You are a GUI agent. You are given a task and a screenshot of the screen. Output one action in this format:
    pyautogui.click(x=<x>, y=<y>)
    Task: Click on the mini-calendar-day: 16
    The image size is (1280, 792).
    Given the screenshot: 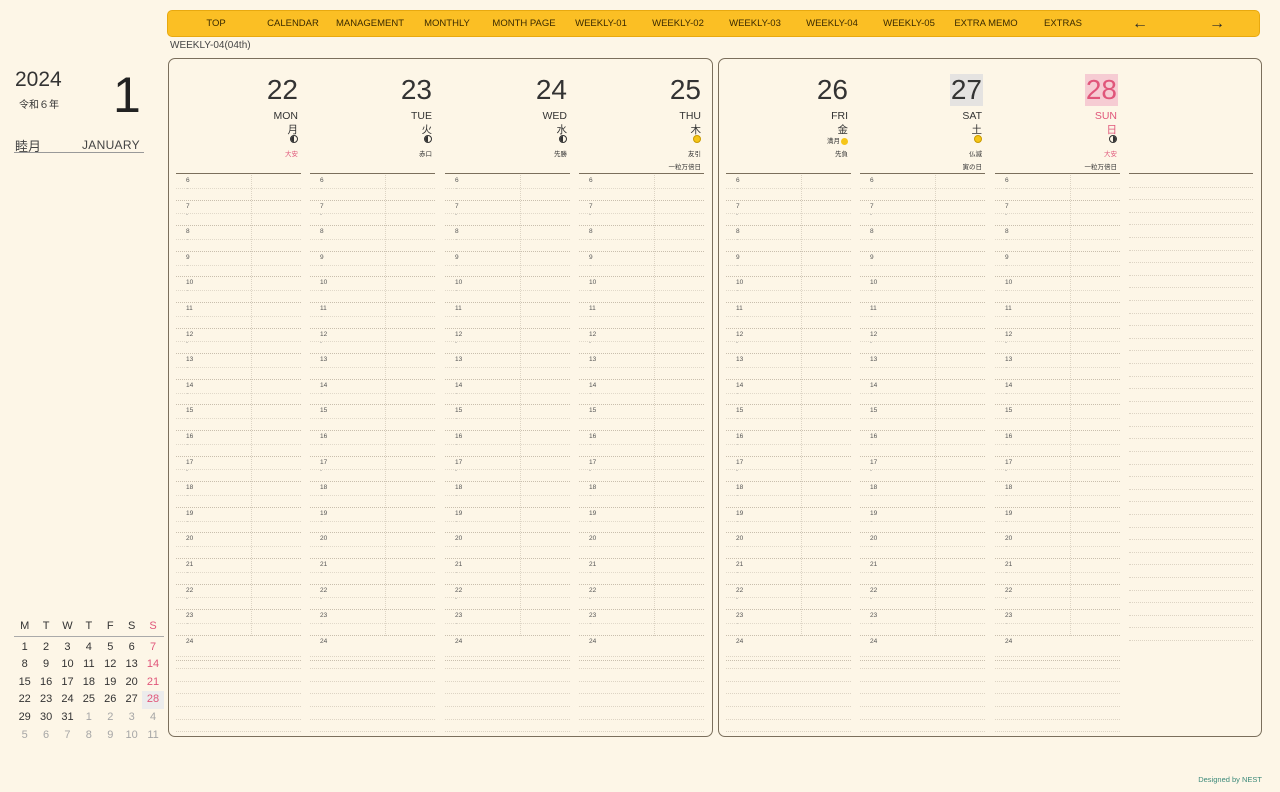 What is the action you would take?
    pyautogui.click(x=45, y=683)
    